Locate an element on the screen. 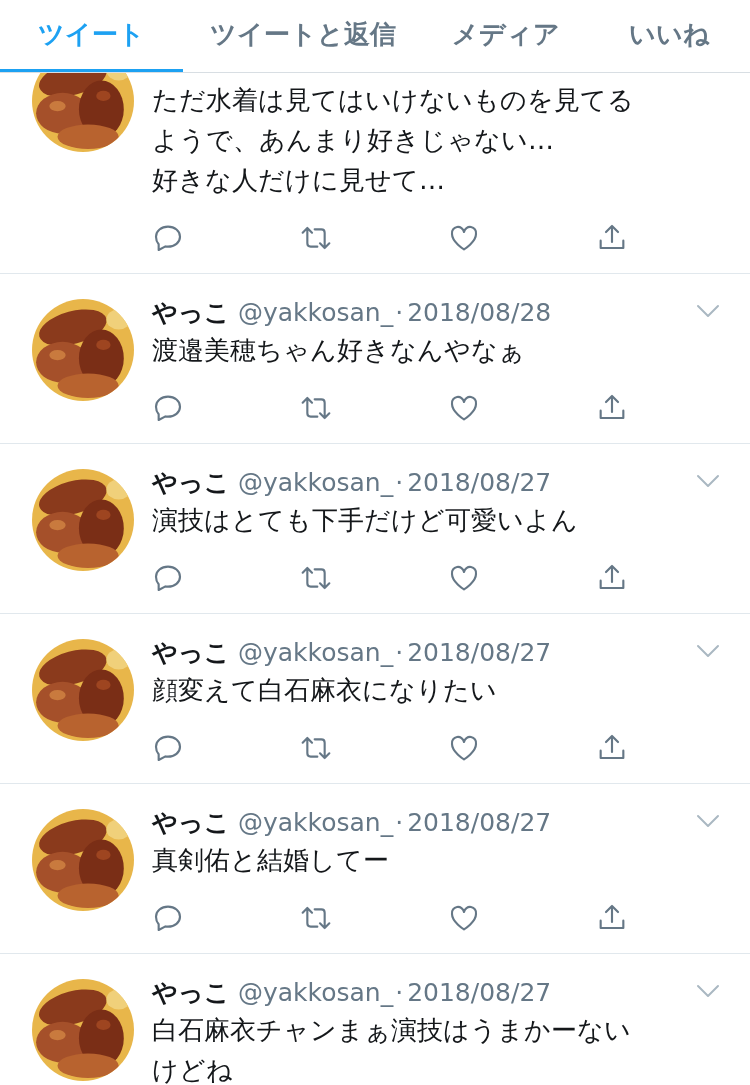 Image resolution: width=750 pixels, height=1085 pixels. tweet-text: 渡邉美穂ちゃん好きなんやなぁ is located at coordinates (339, 350).